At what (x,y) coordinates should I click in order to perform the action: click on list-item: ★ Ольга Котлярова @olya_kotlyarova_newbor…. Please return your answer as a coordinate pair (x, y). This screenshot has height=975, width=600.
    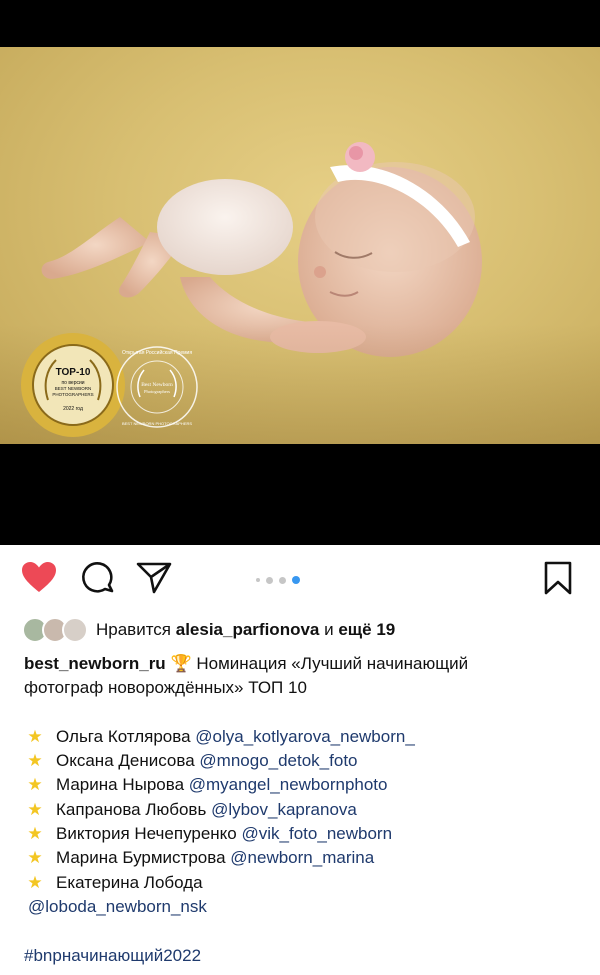
    Looking at the image, I should click on (302, 737).